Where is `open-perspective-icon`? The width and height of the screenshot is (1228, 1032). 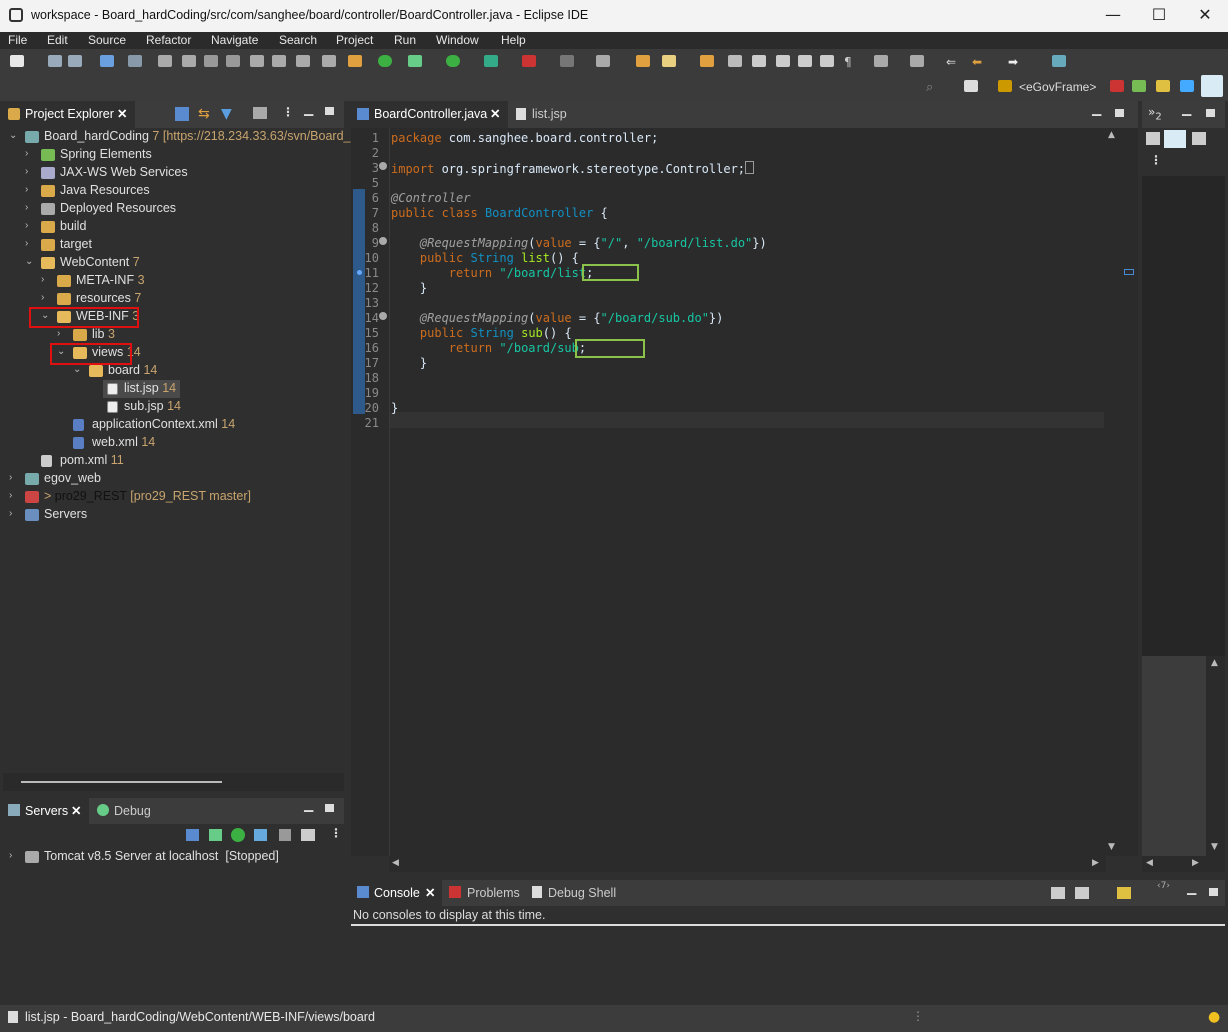 open-perspective-icon is located at coordinates (1059, 61).